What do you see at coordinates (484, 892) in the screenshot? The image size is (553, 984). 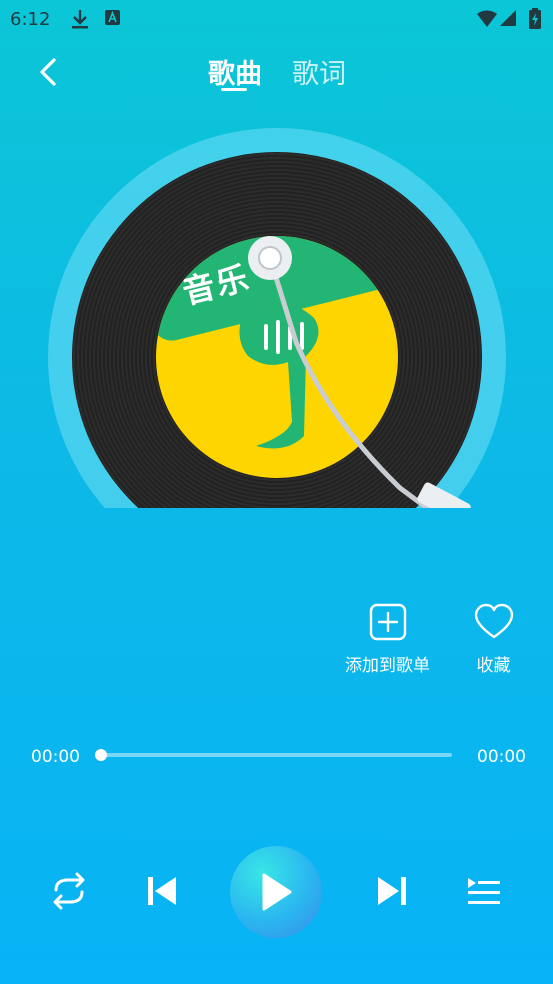 I see `playlist-icon` at bounding box center [484, 892].